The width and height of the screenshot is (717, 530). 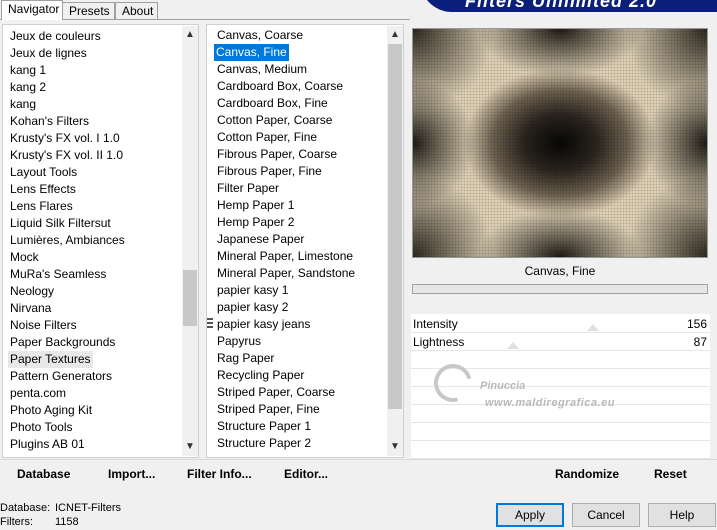 What do you see at coordinates (277, 154) in the screenshot?
I see `filter-item: Fibrous Paper, Coarse` at bounding box center [277, 154].